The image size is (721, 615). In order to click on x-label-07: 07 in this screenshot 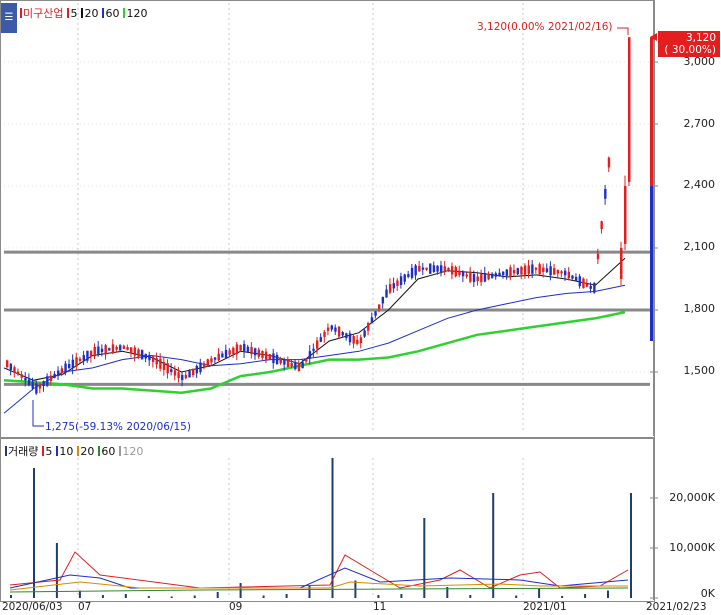, I will do `click(85, 607)`.